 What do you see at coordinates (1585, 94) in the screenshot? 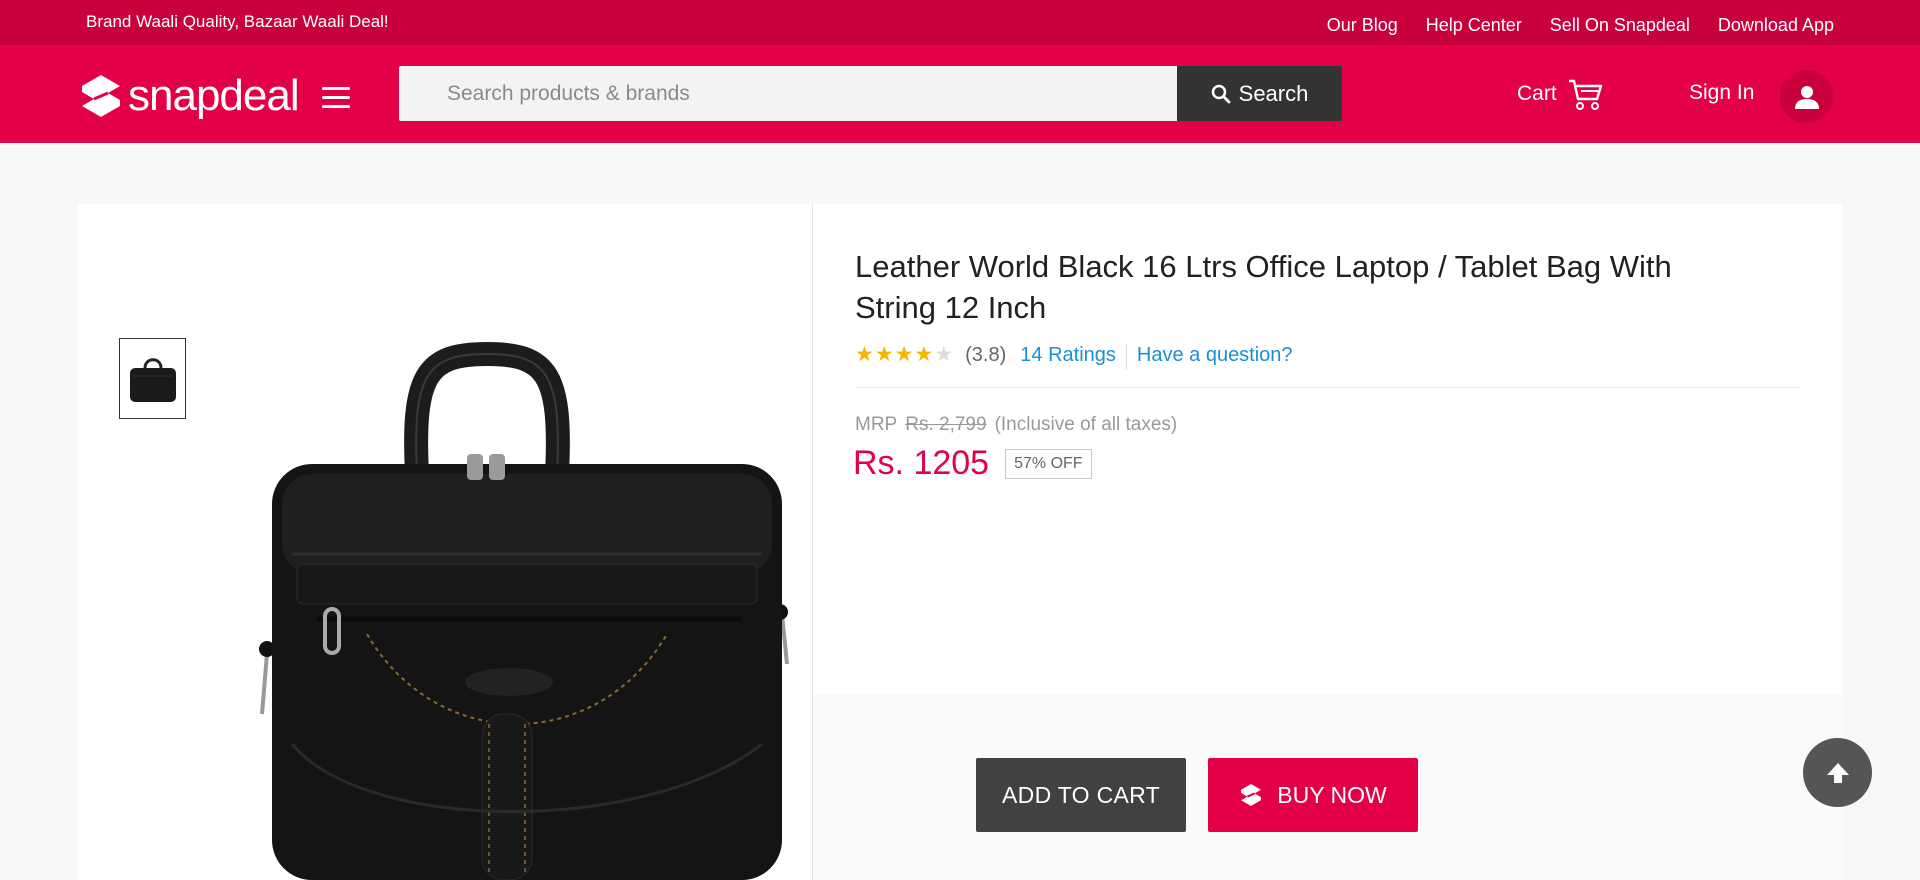
I see `cart-icon` at bounding box center [1585, 94].